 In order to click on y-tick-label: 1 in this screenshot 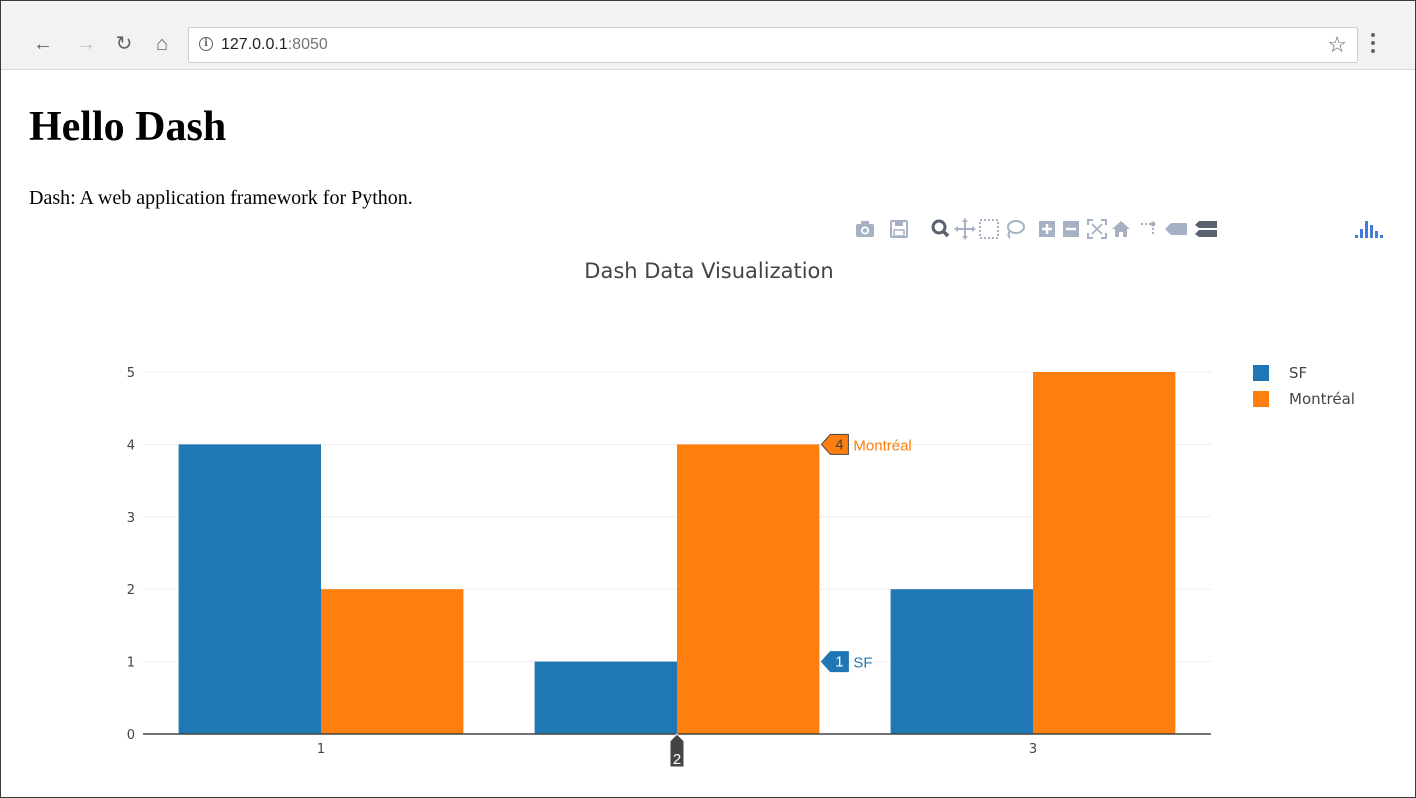, I will do `click(131, 663)`.